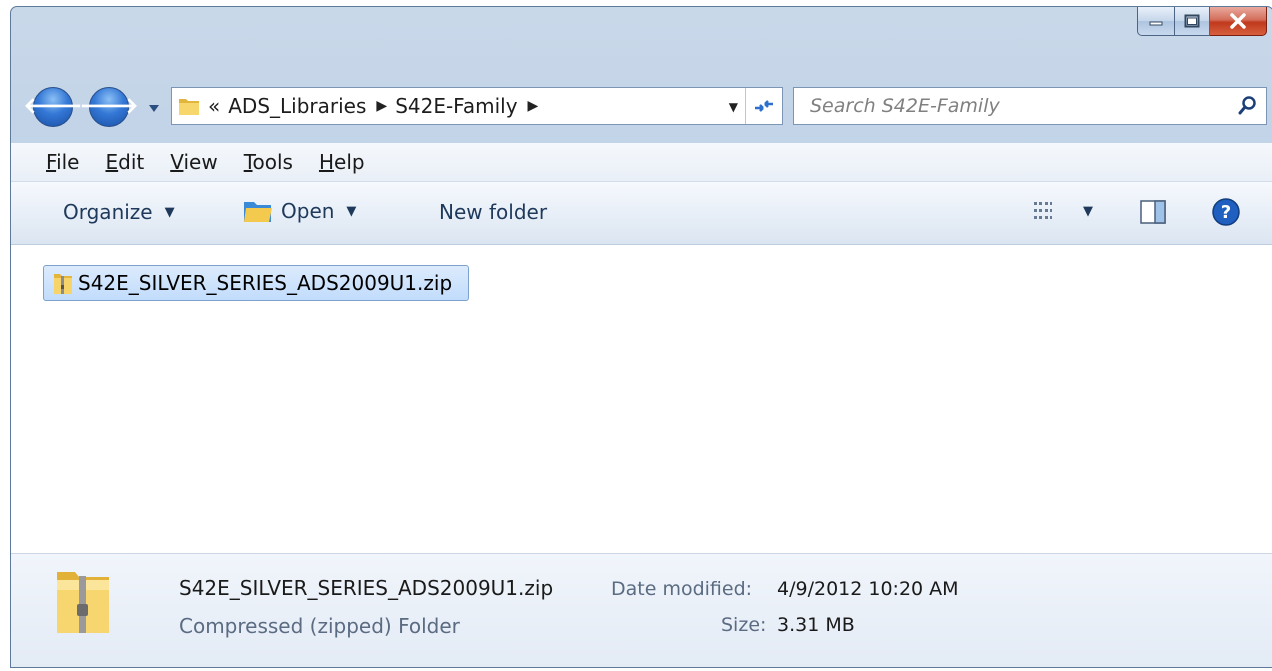 The height and width of the screenshot is (671, 1272). I want to click on breadcrumb-overflow: «, so click(214, 106).